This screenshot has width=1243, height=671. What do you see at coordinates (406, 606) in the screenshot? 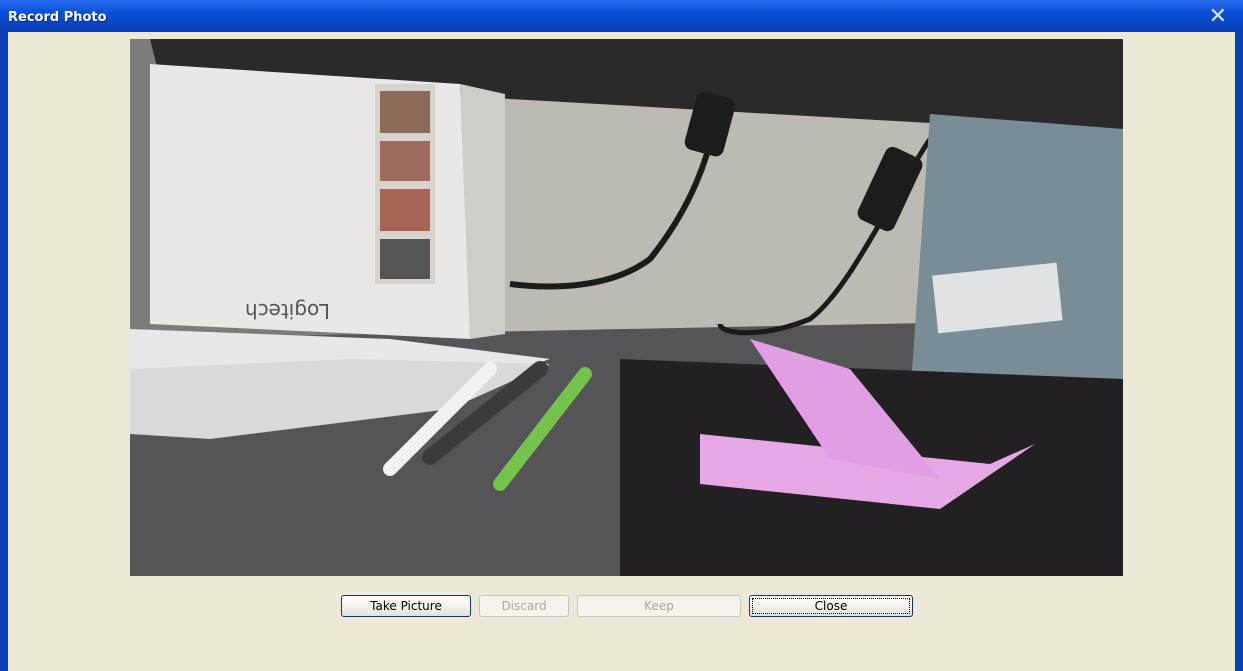
I see `take-picture-button: Take Picture` at bounding box center [406, 606].